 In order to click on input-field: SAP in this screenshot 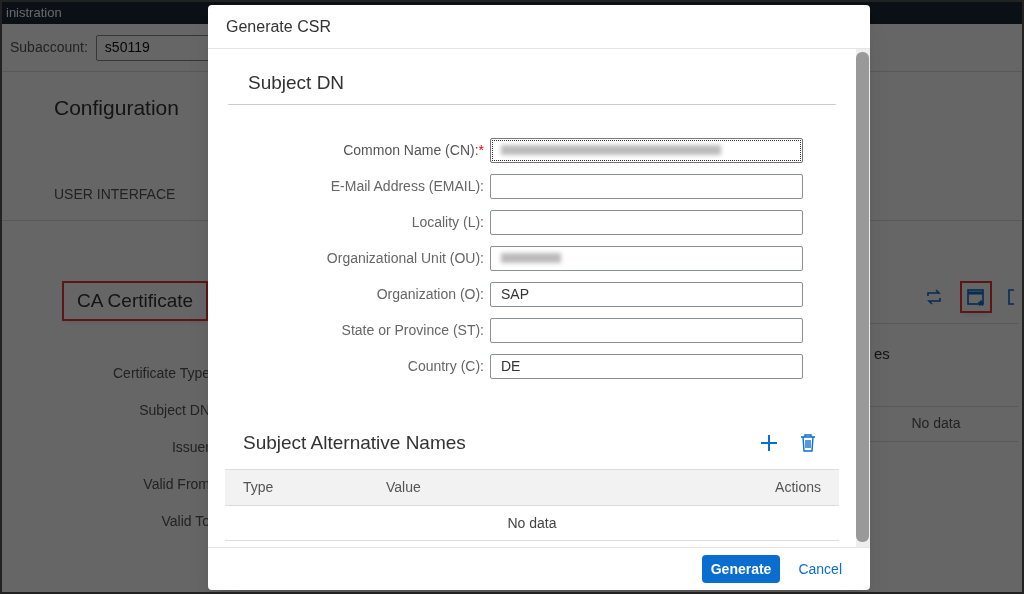, I will do `click(646, 294)`.